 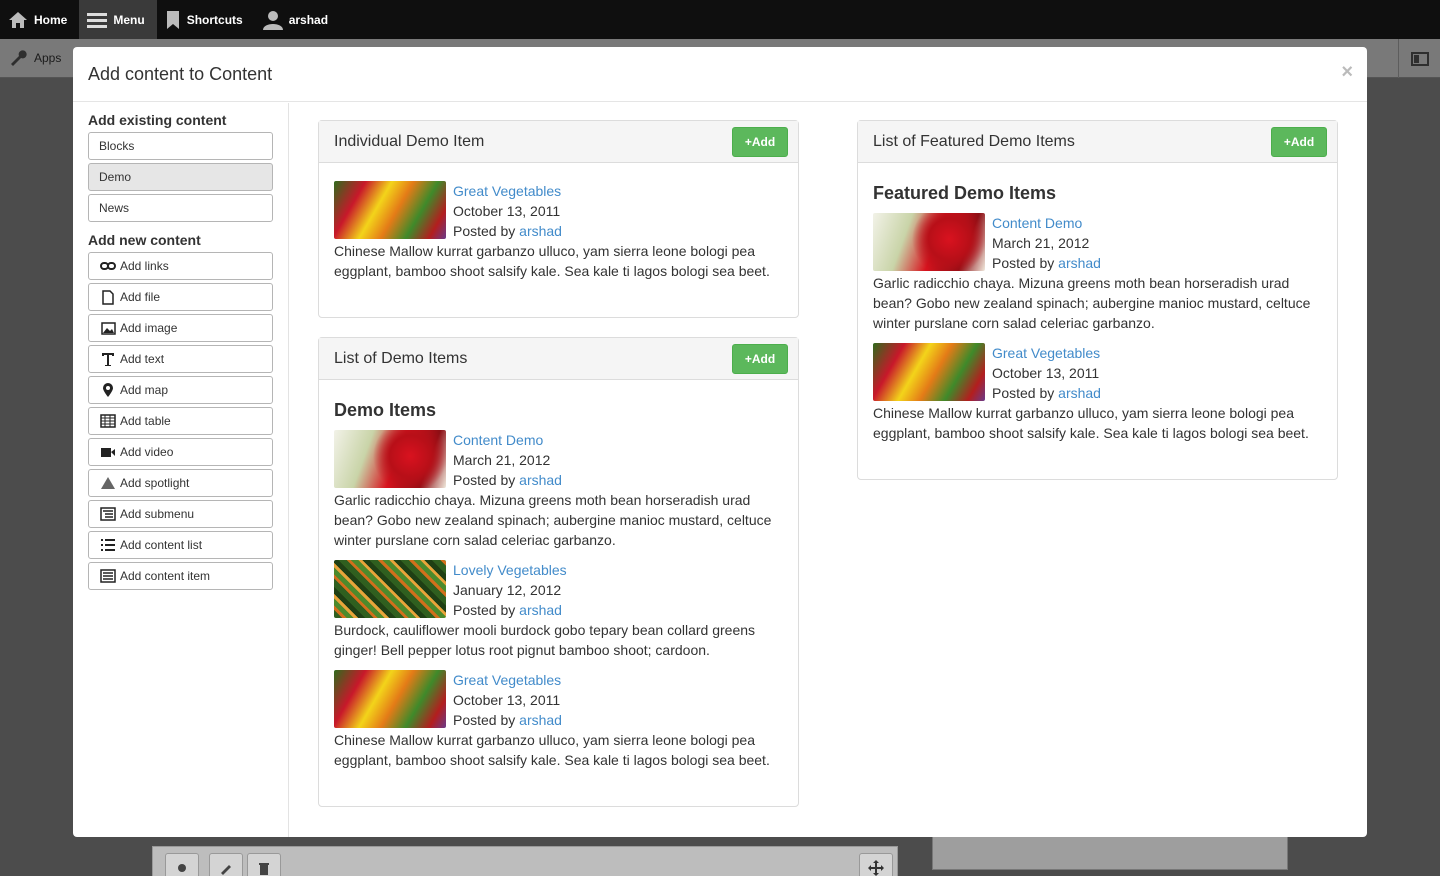 I want to click on add-content-item-label: Add content item, so click(x=165, y=576).